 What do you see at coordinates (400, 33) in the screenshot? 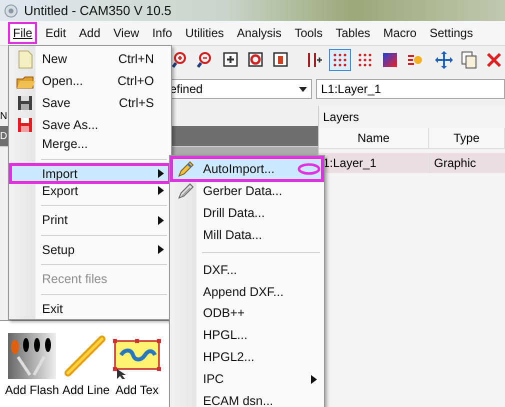
I see `menu-item: Macro` at bounding box center [400, 33].